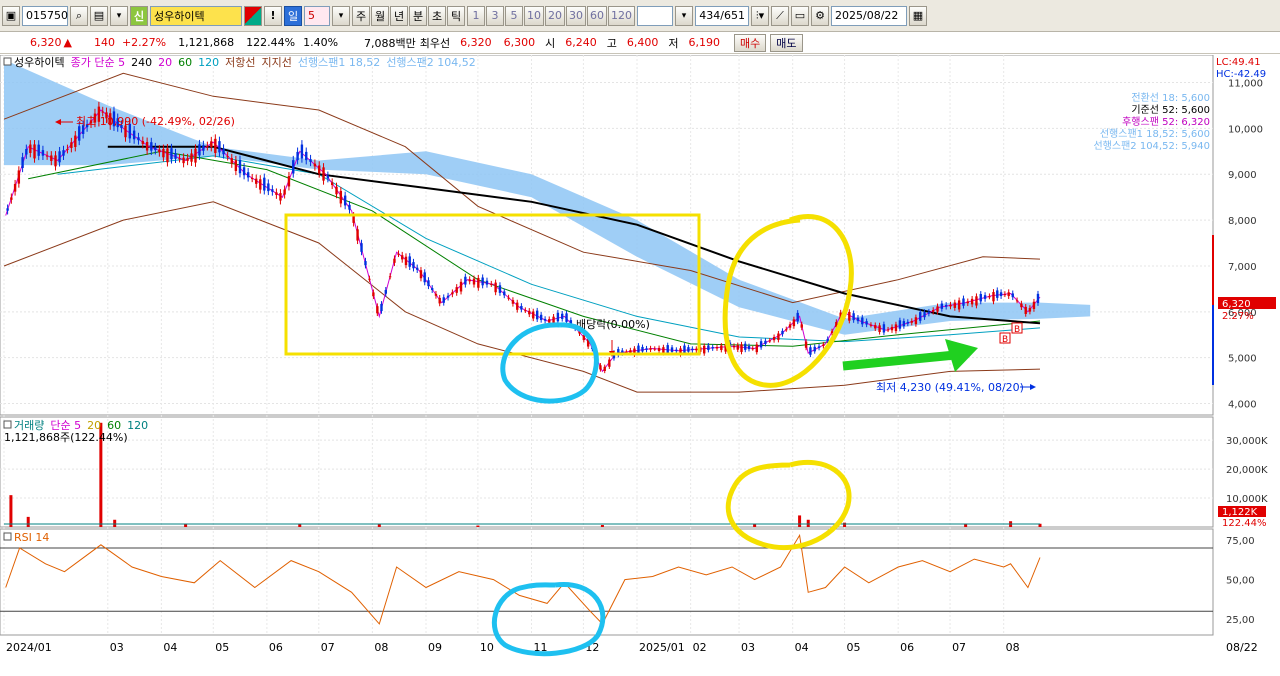 Image resolution: width=1280 pixels, height=676 pixels. What do you see at coordinates (399, 15) in the screenshot?
I see `periods-2: 년` at bounding box center [399, 15].